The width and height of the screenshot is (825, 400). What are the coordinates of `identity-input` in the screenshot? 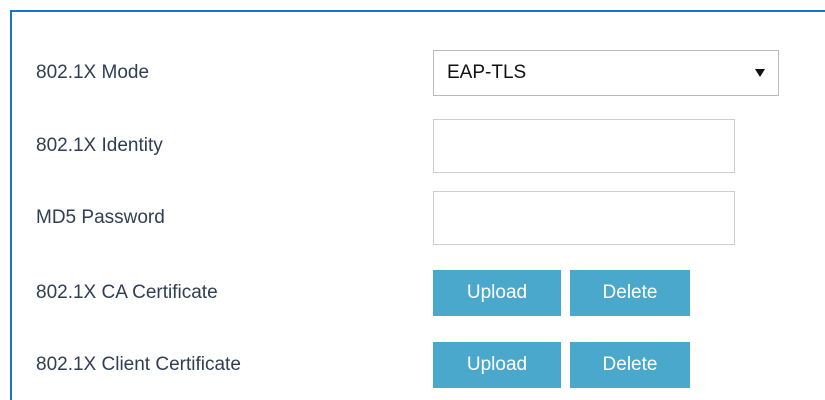 It's located at (584, 146).